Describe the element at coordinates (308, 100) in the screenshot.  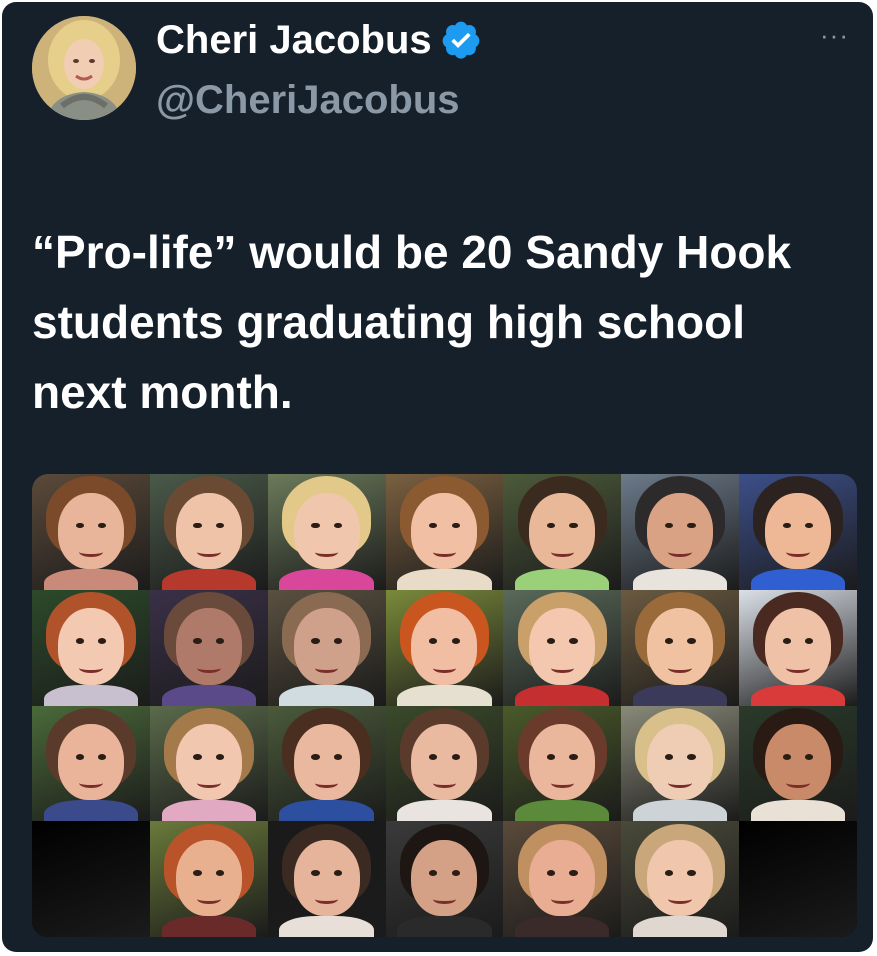
I see `user-handle: @CheriJacobus` at that location.